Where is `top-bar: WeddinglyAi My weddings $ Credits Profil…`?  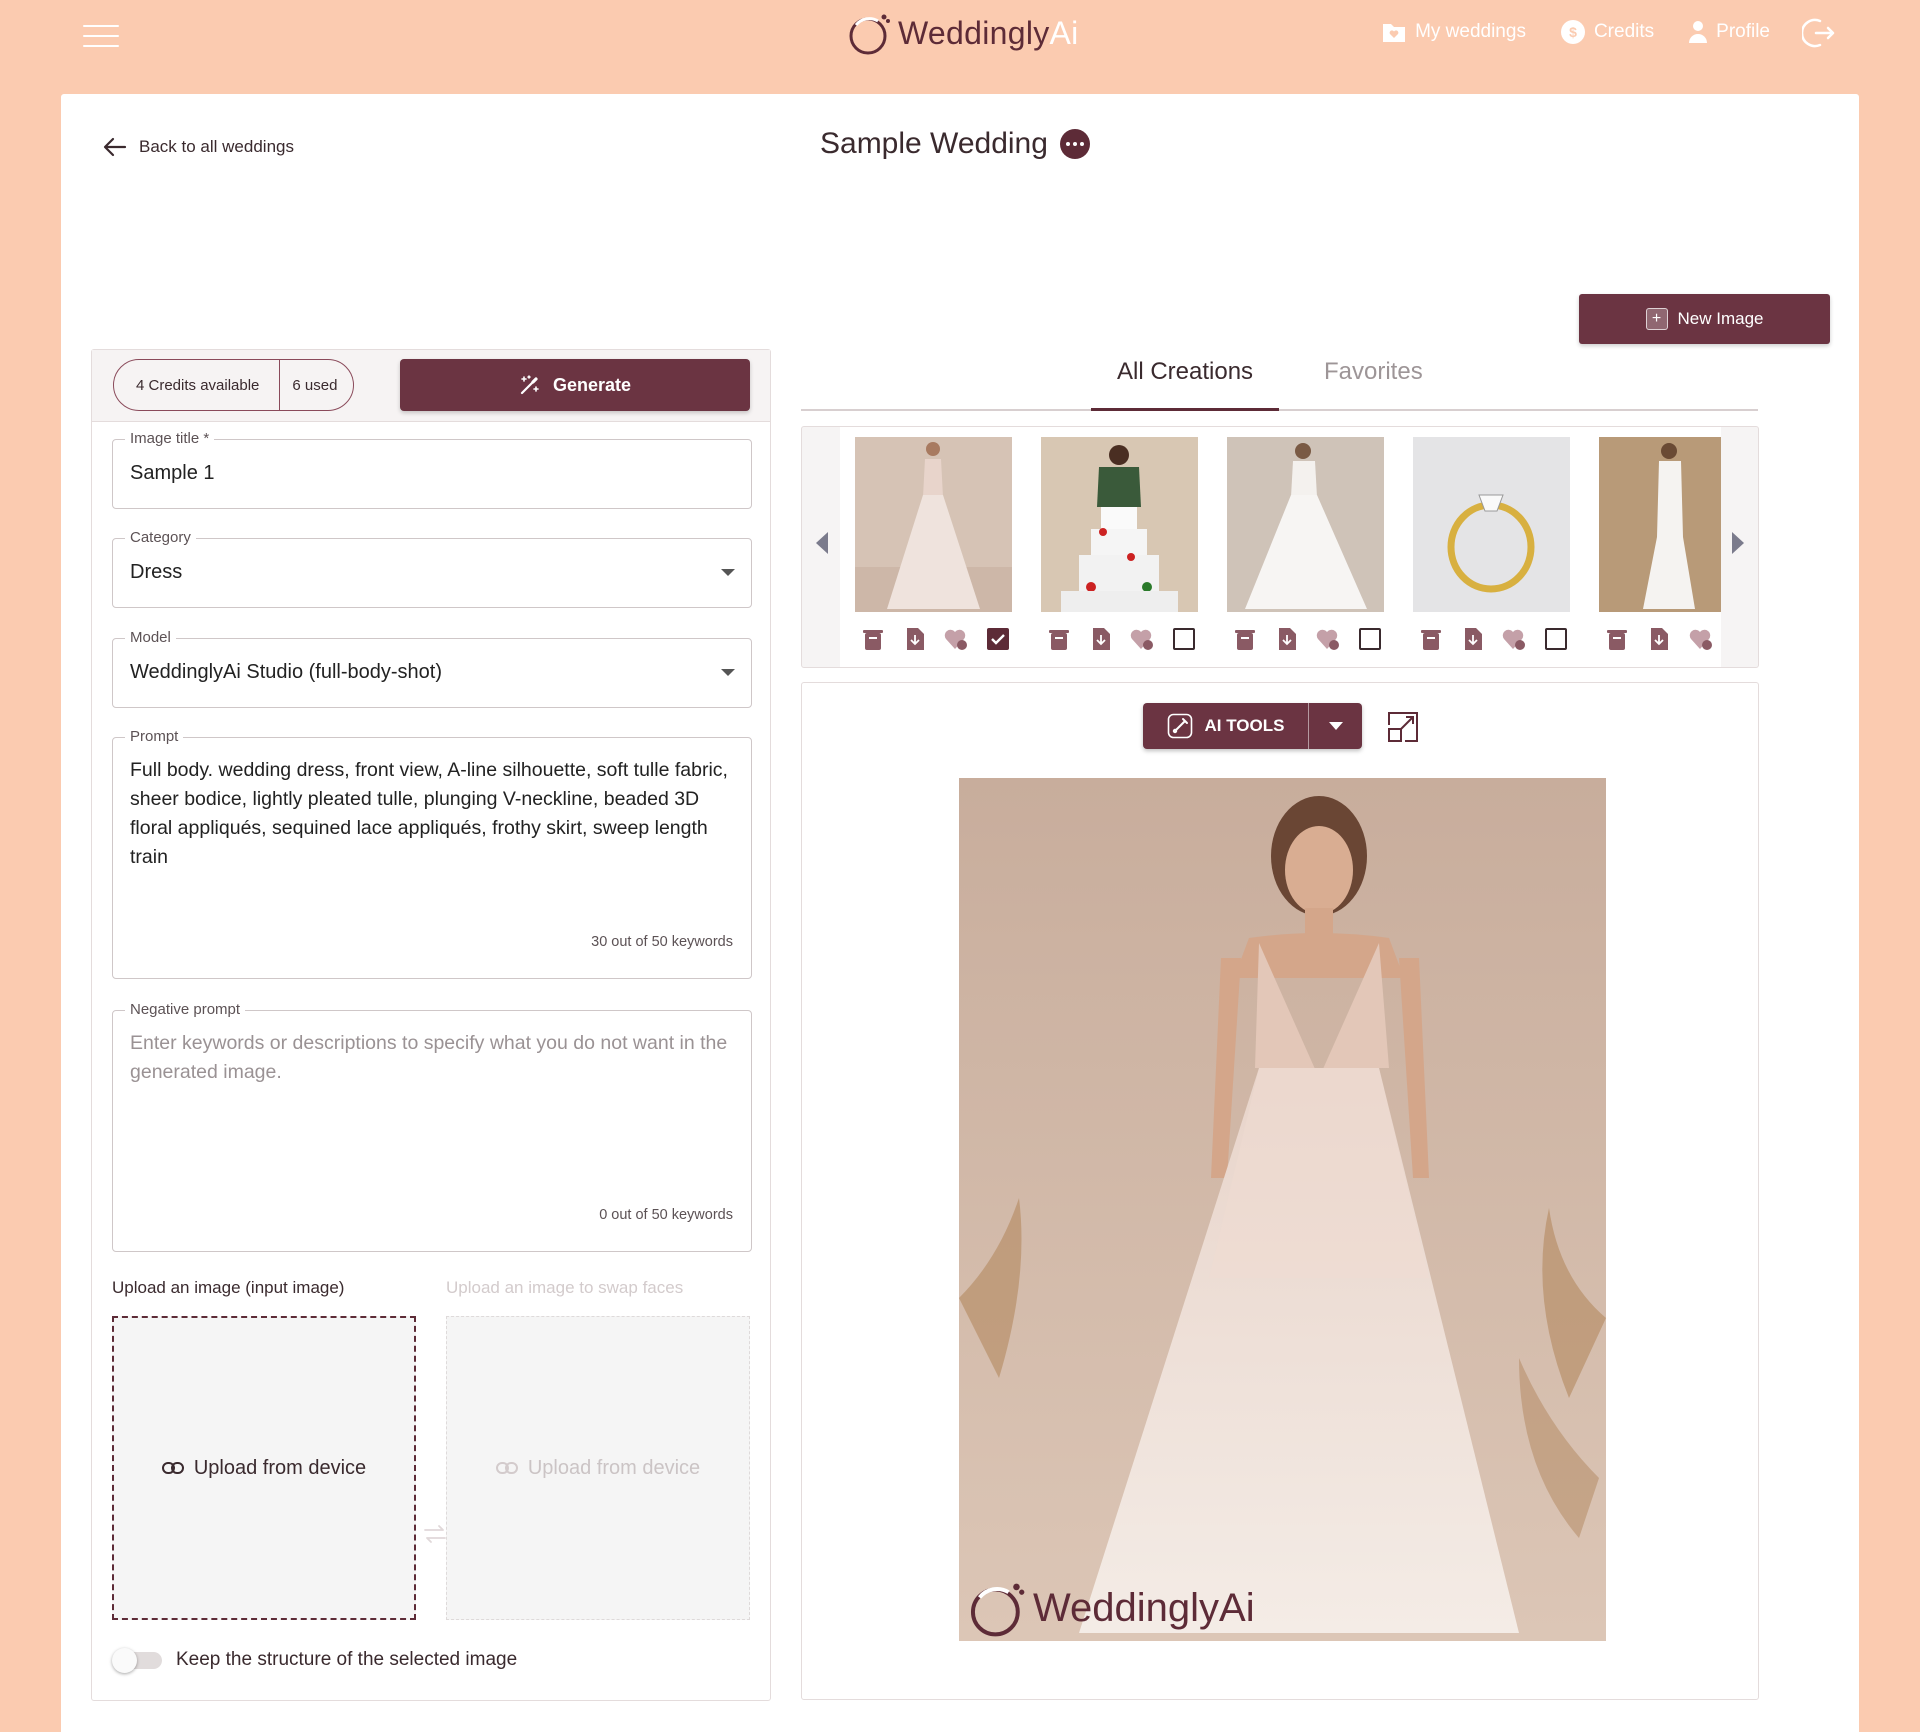
top-bar: WeddinglyAi My weddings $ Credits Profil… is located at coordinates (960, 40).